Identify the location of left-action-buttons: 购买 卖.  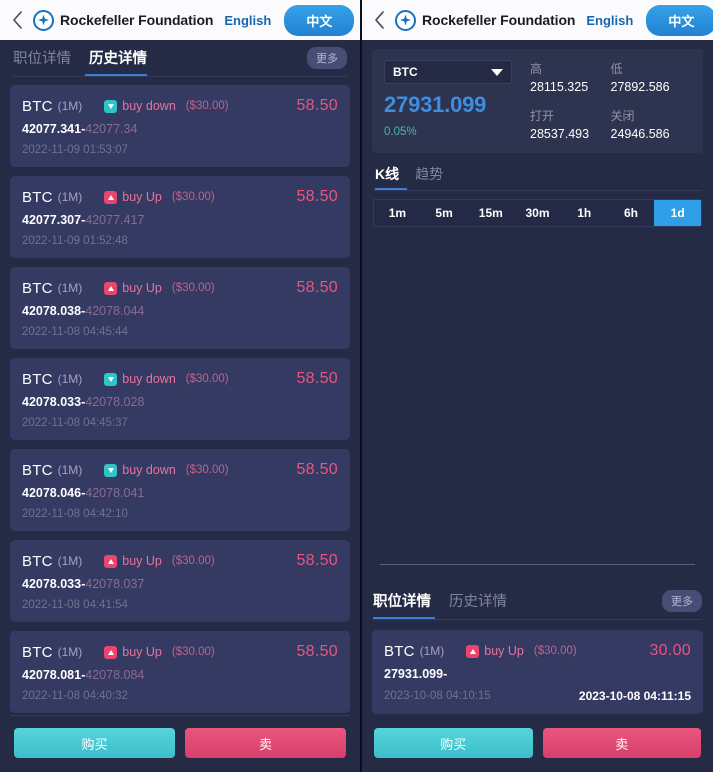
(180, 744).